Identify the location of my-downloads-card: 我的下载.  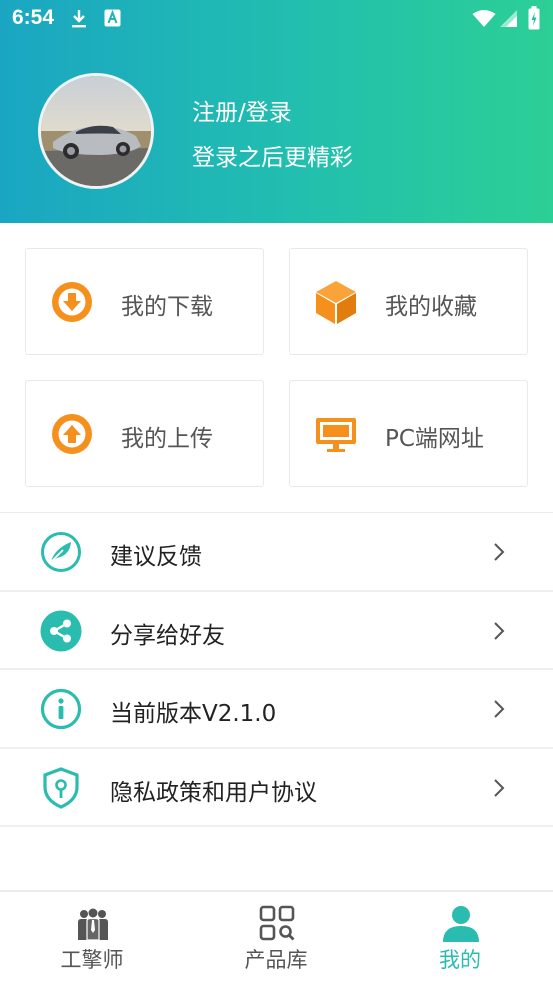
(144, 301).